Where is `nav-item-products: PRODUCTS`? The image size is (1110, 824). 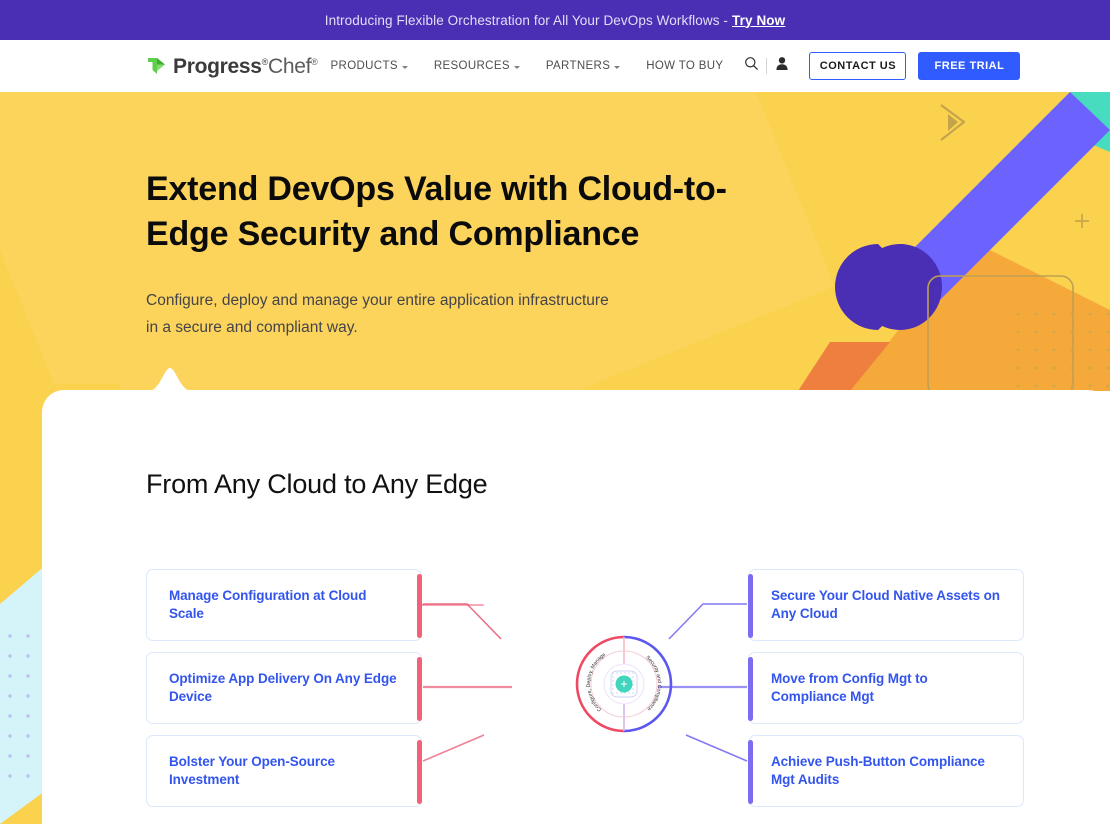
nav-item-products: PRODUCTS is located at coordinates (369, 66).